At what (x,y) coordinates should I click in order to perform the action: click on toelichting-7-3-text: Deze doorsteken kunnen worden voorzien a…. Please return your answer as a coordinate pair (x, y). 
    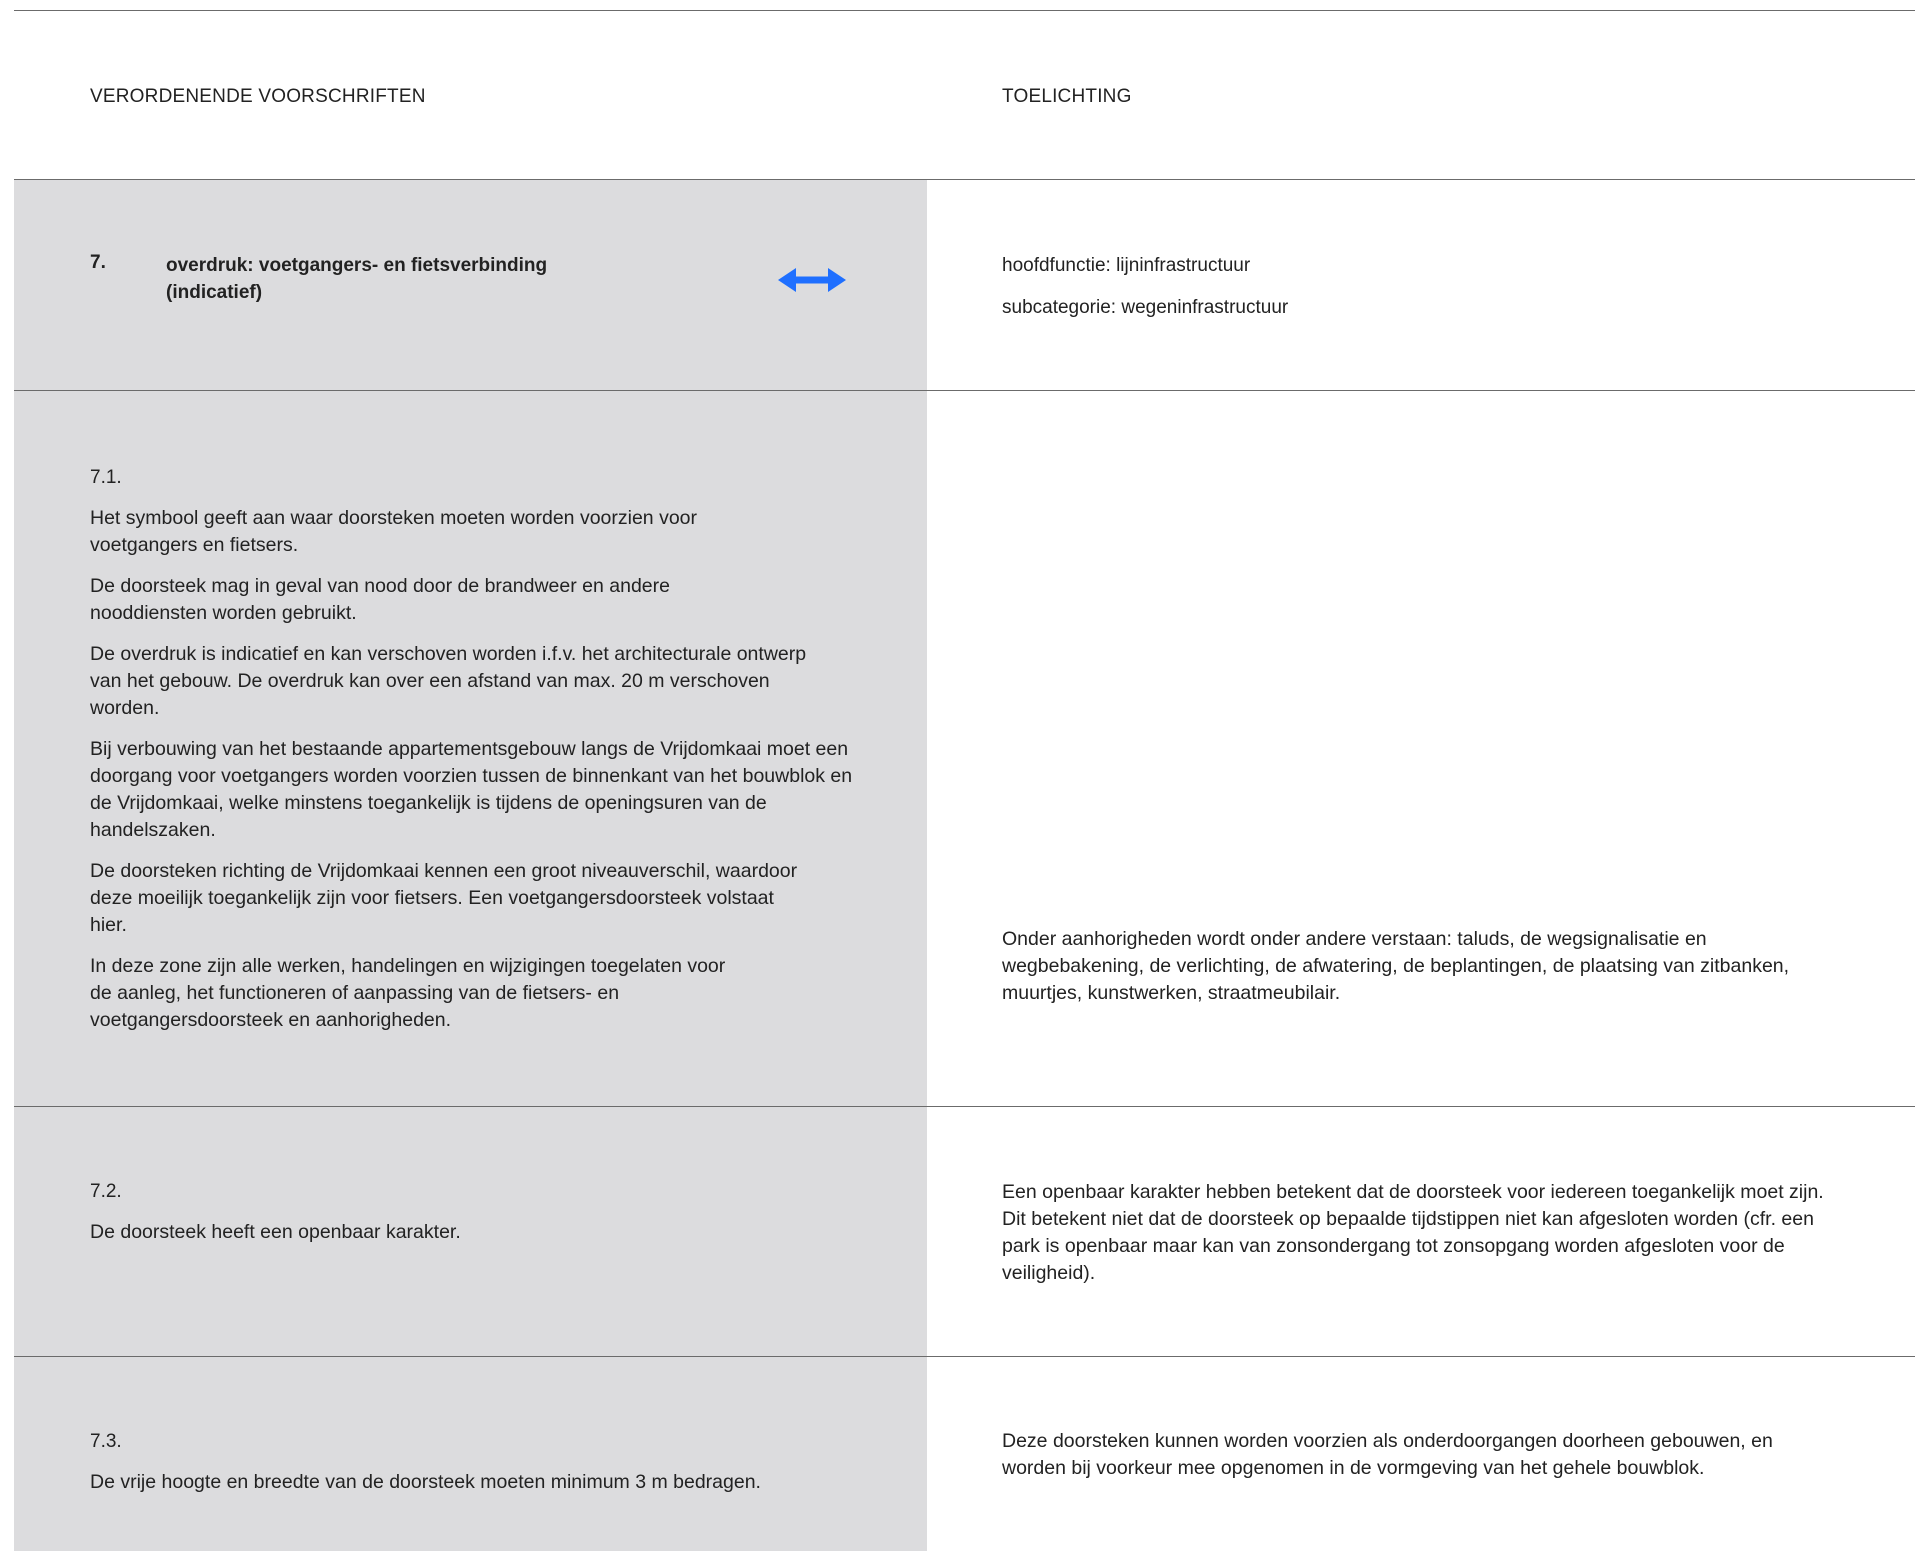
    Looking at the image, I should click on (1387, 1454).